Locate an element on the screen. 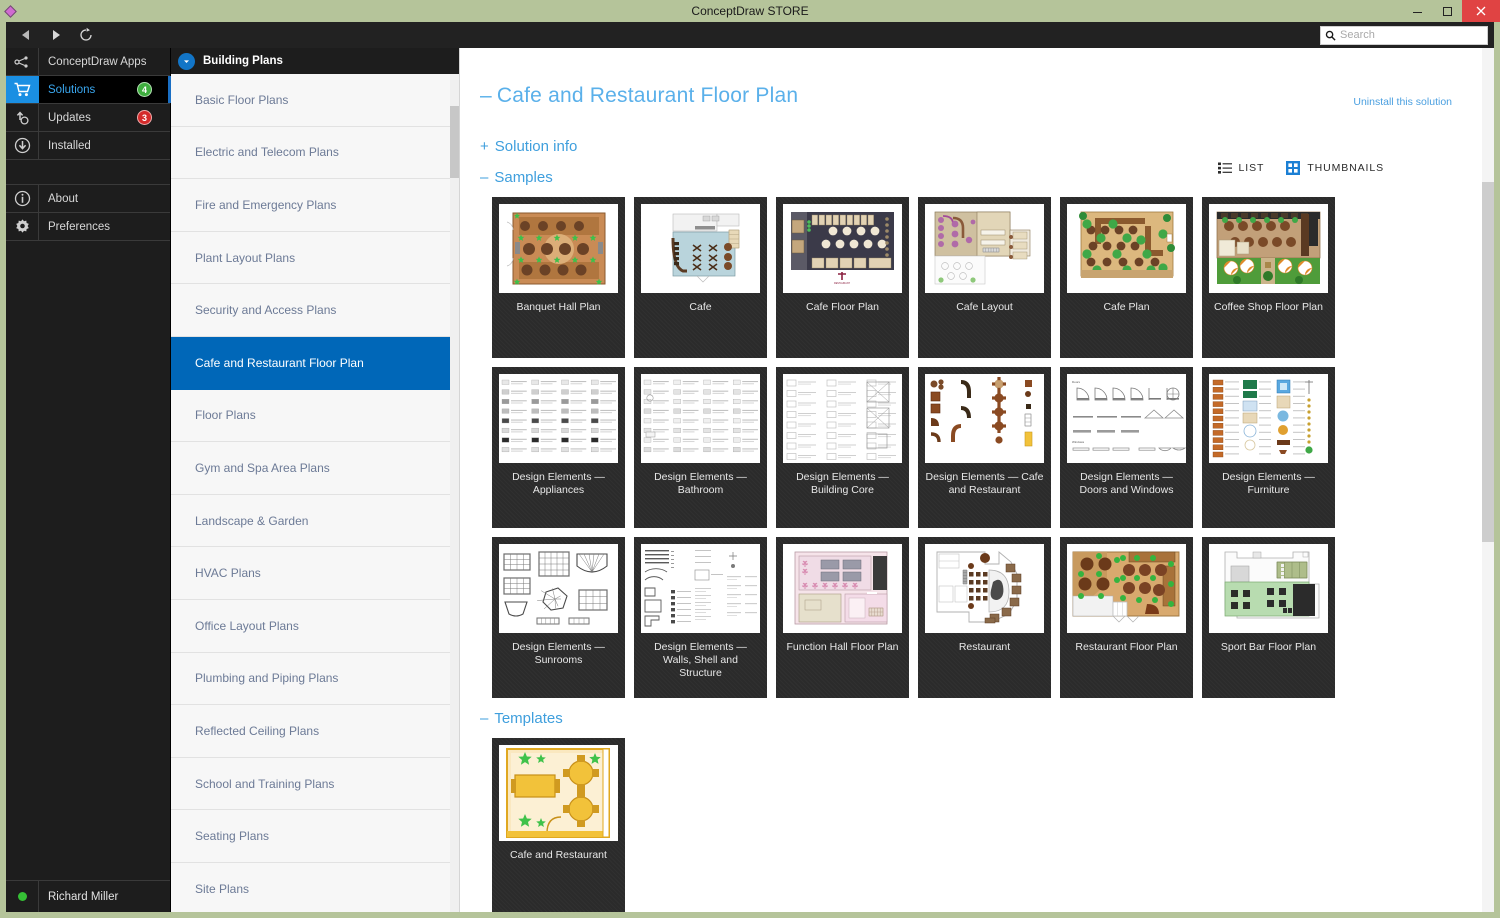 Image resolution: width=1500 pixels, height=918 pixels. minimize-button is located at coordinates (1417, 11).